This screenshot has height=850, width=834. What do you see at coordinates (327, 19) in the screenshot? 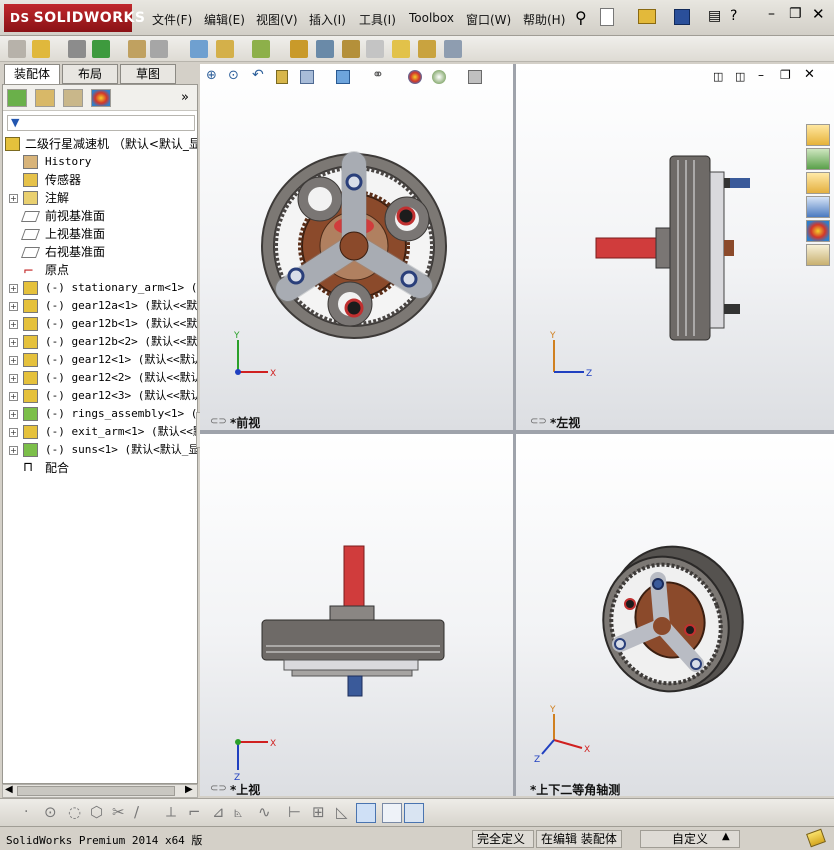
I see `menu-insert: 插入(I)` at bounding box center [327, 19].